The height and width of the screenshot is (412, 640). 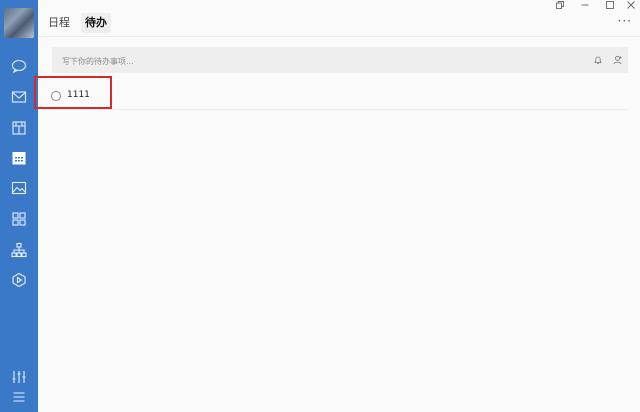 I want to click on tab-schedule: 日程, so click(x=59, y=23).